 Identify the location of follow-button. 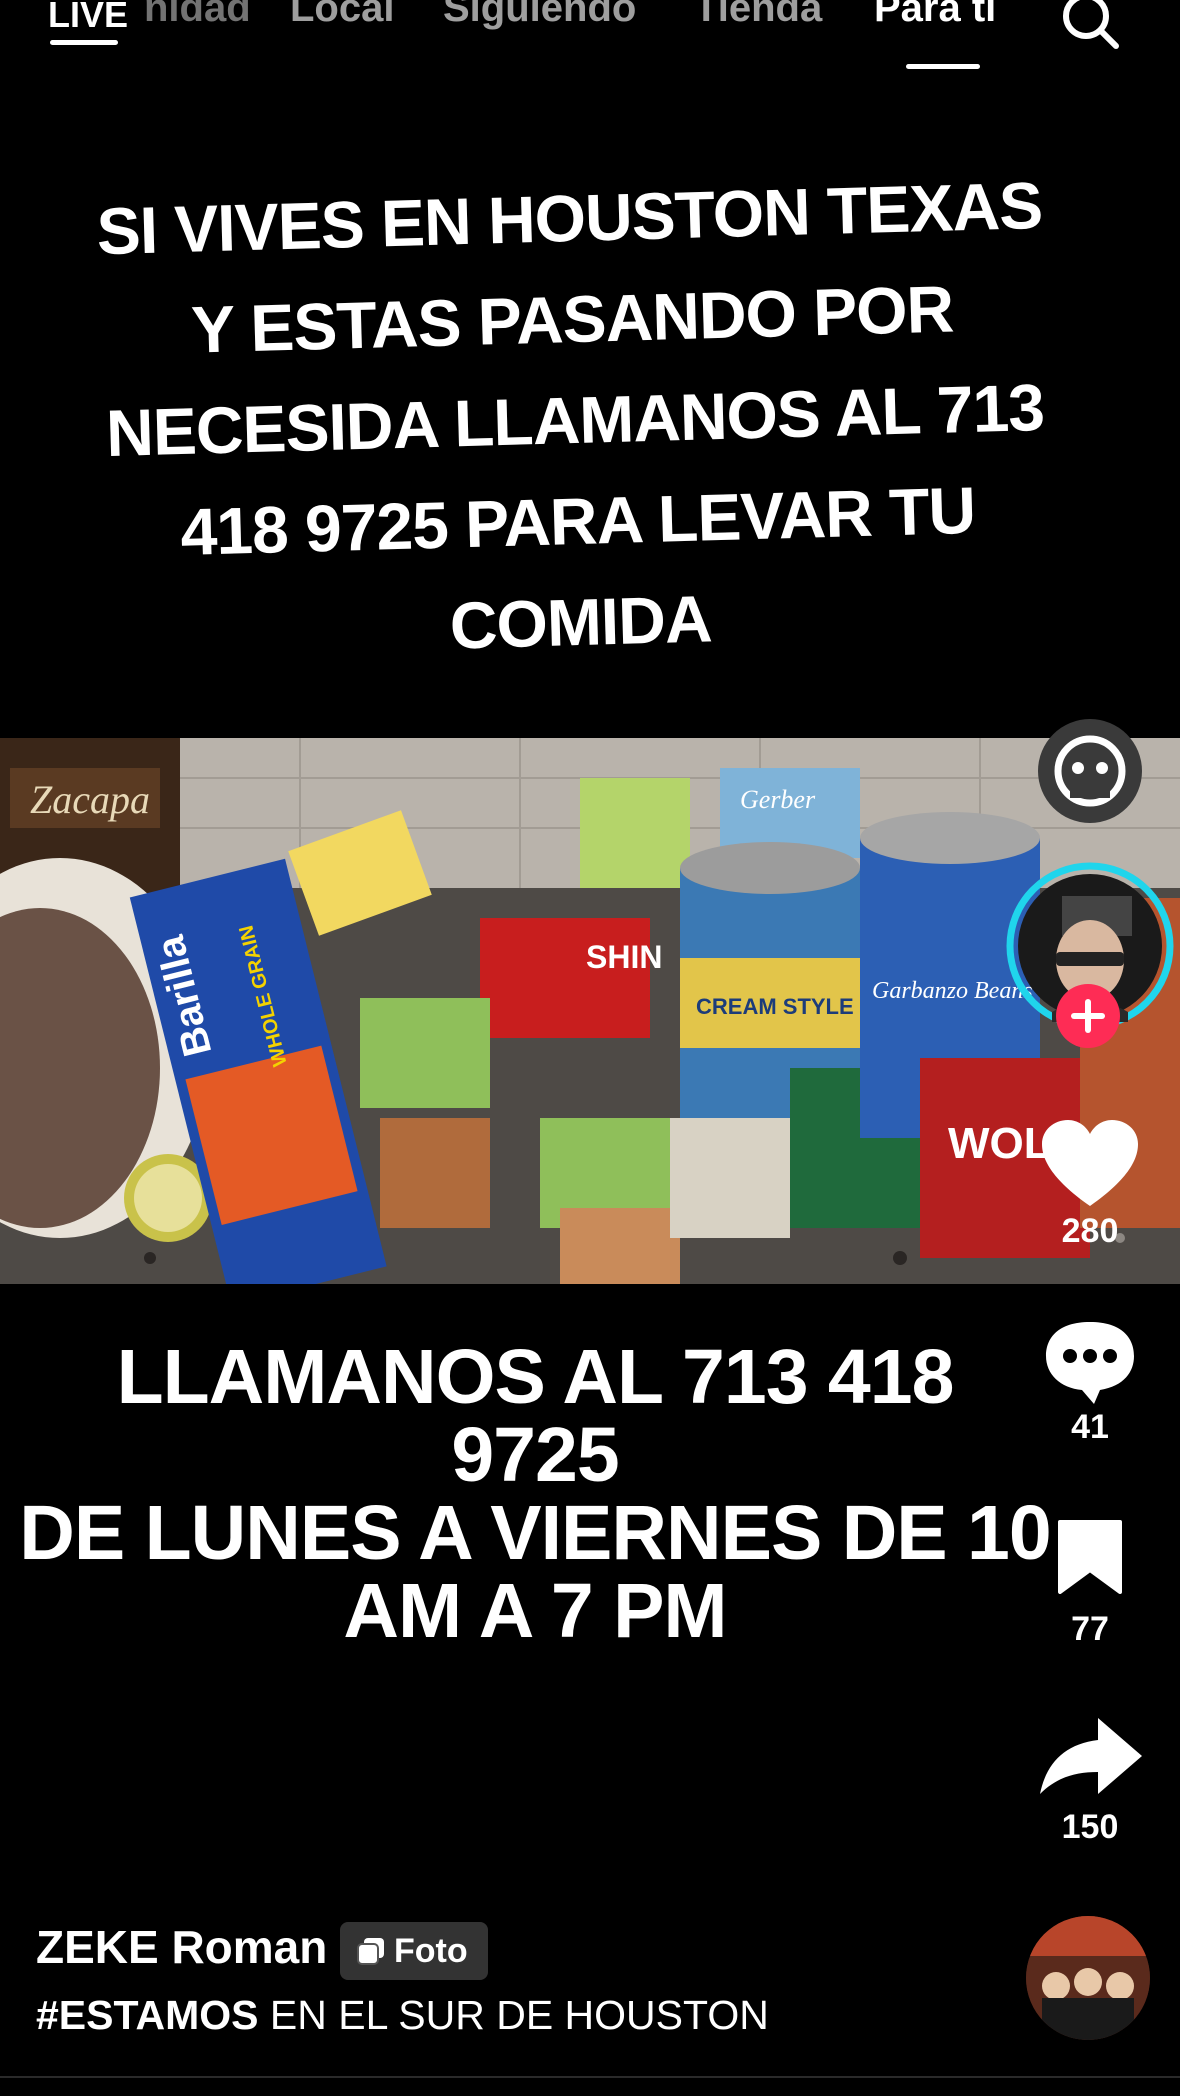
(1088, 1016).